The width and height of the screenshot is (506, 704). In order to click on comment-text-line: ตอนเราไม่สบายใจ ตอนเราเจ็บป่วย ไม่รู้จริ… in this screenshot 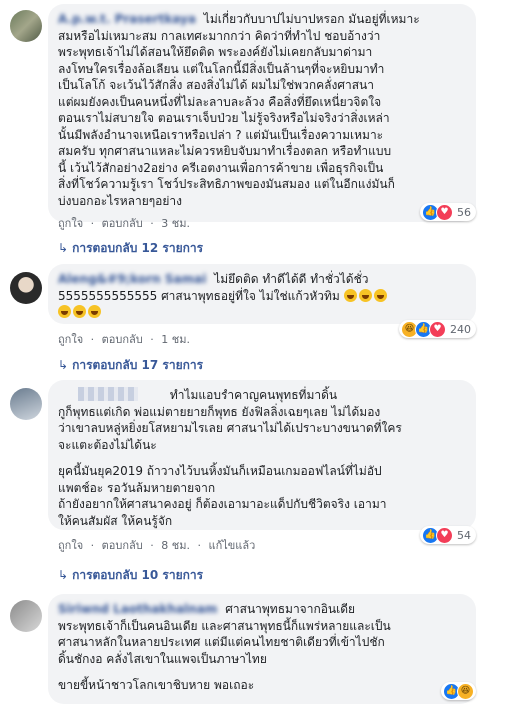, I will do `click(224, 118)`.